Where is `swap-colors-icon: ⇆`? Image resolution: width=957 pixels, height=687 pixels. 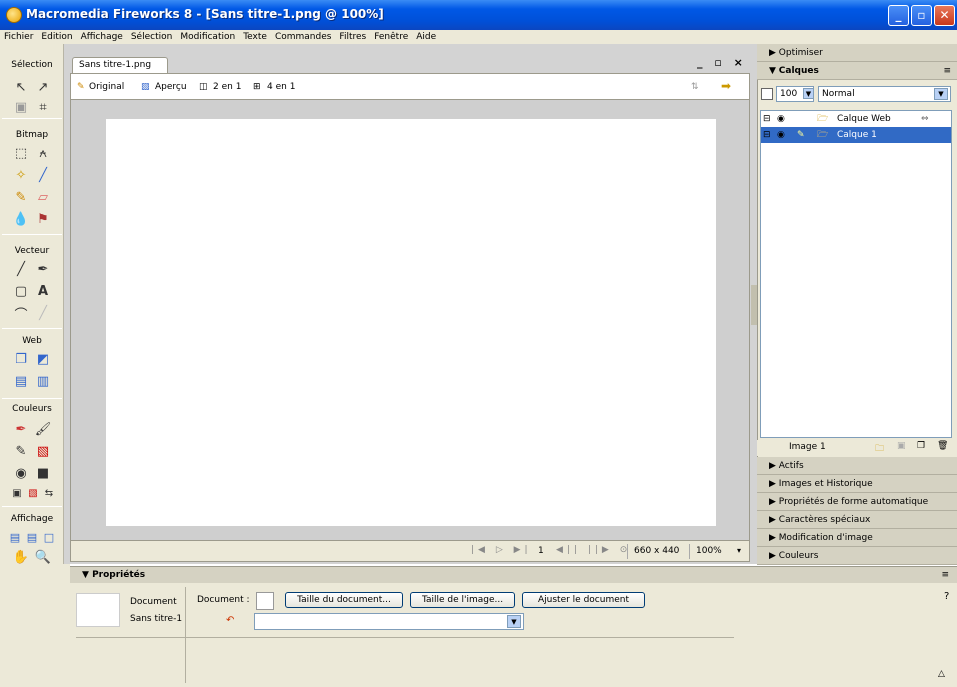 swap-colors-icon: ⇆ is located at coordinates (49, 493).